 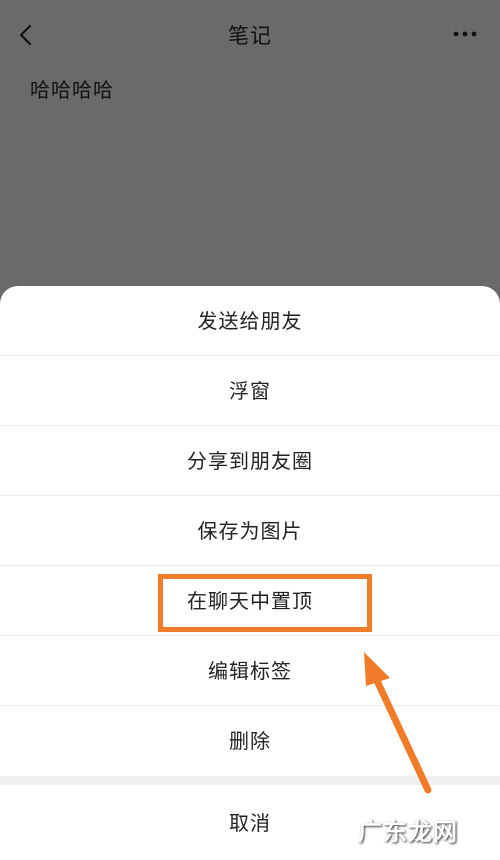 I want to click on save-as-image-button: 保存为图片, so click(x=250, y=531).